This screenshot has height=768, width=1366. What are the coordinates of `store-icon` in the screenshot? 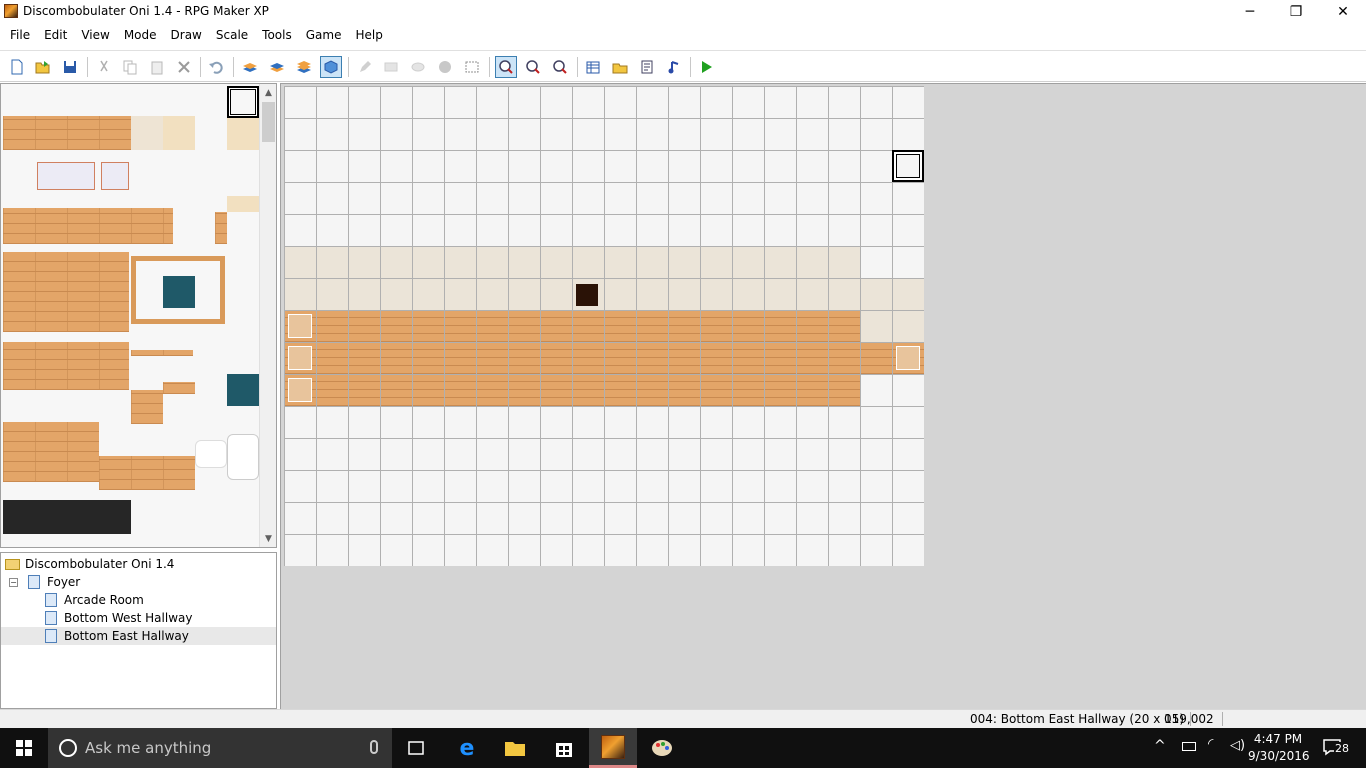 It's located at (564, 750).